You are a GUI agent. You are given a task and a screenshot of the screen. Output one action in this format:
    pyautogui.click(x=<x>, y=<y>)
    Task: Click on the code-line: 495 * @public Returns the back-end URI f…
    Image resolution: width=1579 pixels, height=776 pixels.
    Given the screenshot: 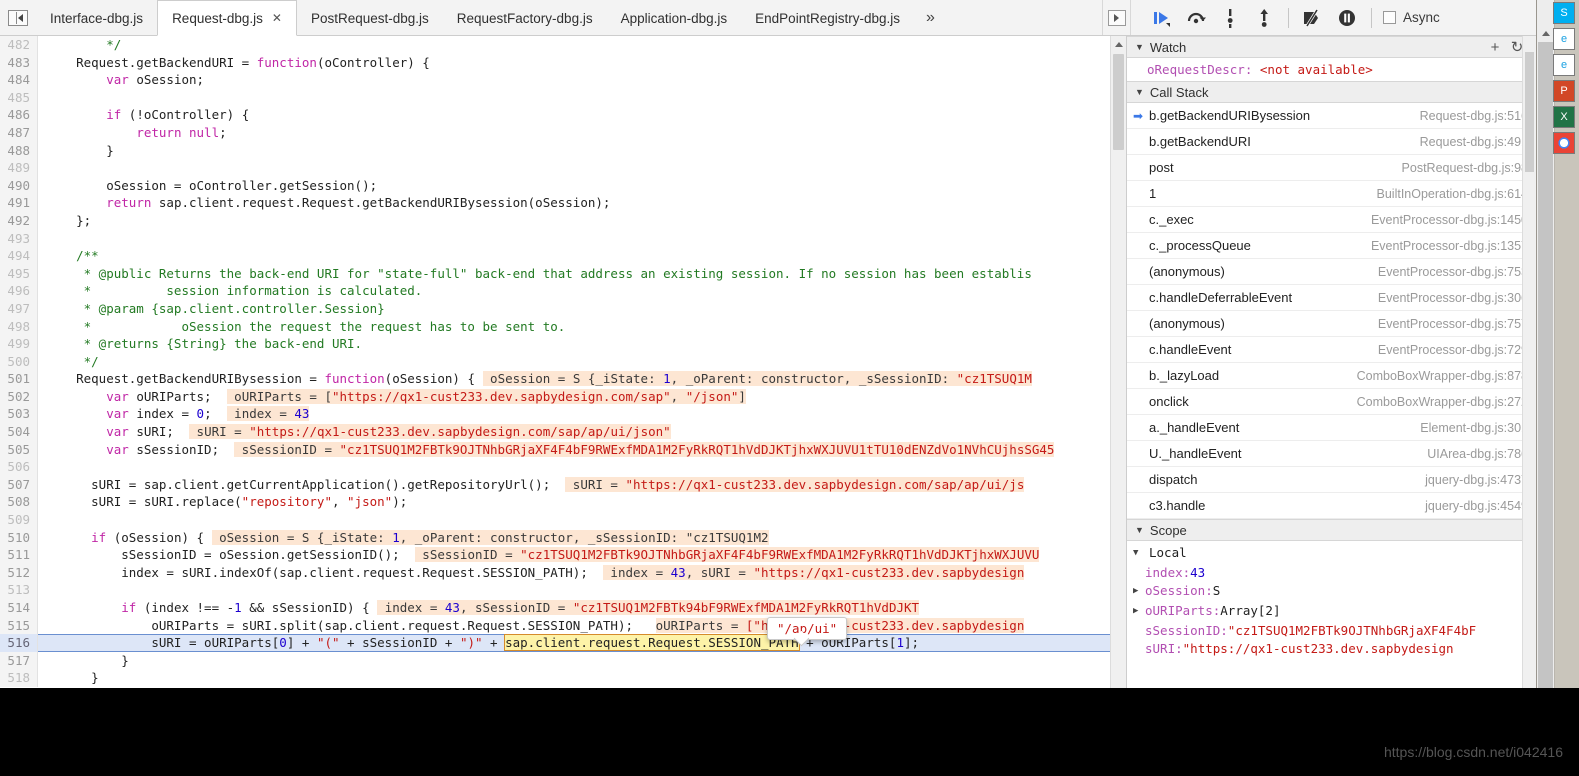 What is the action you would take?
    pyautogui.click(x=563, y=273)
    